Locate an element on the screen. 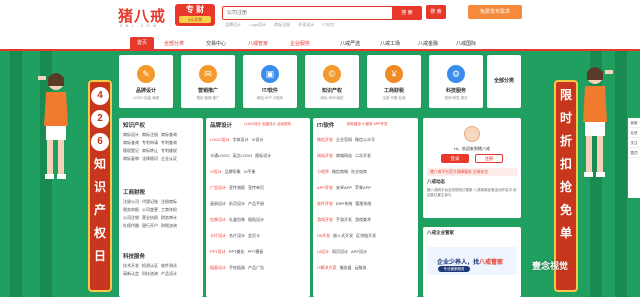 The width and height of the screenshot is (640, 297). link: 税务申报 is located at coordinates (131, 210).